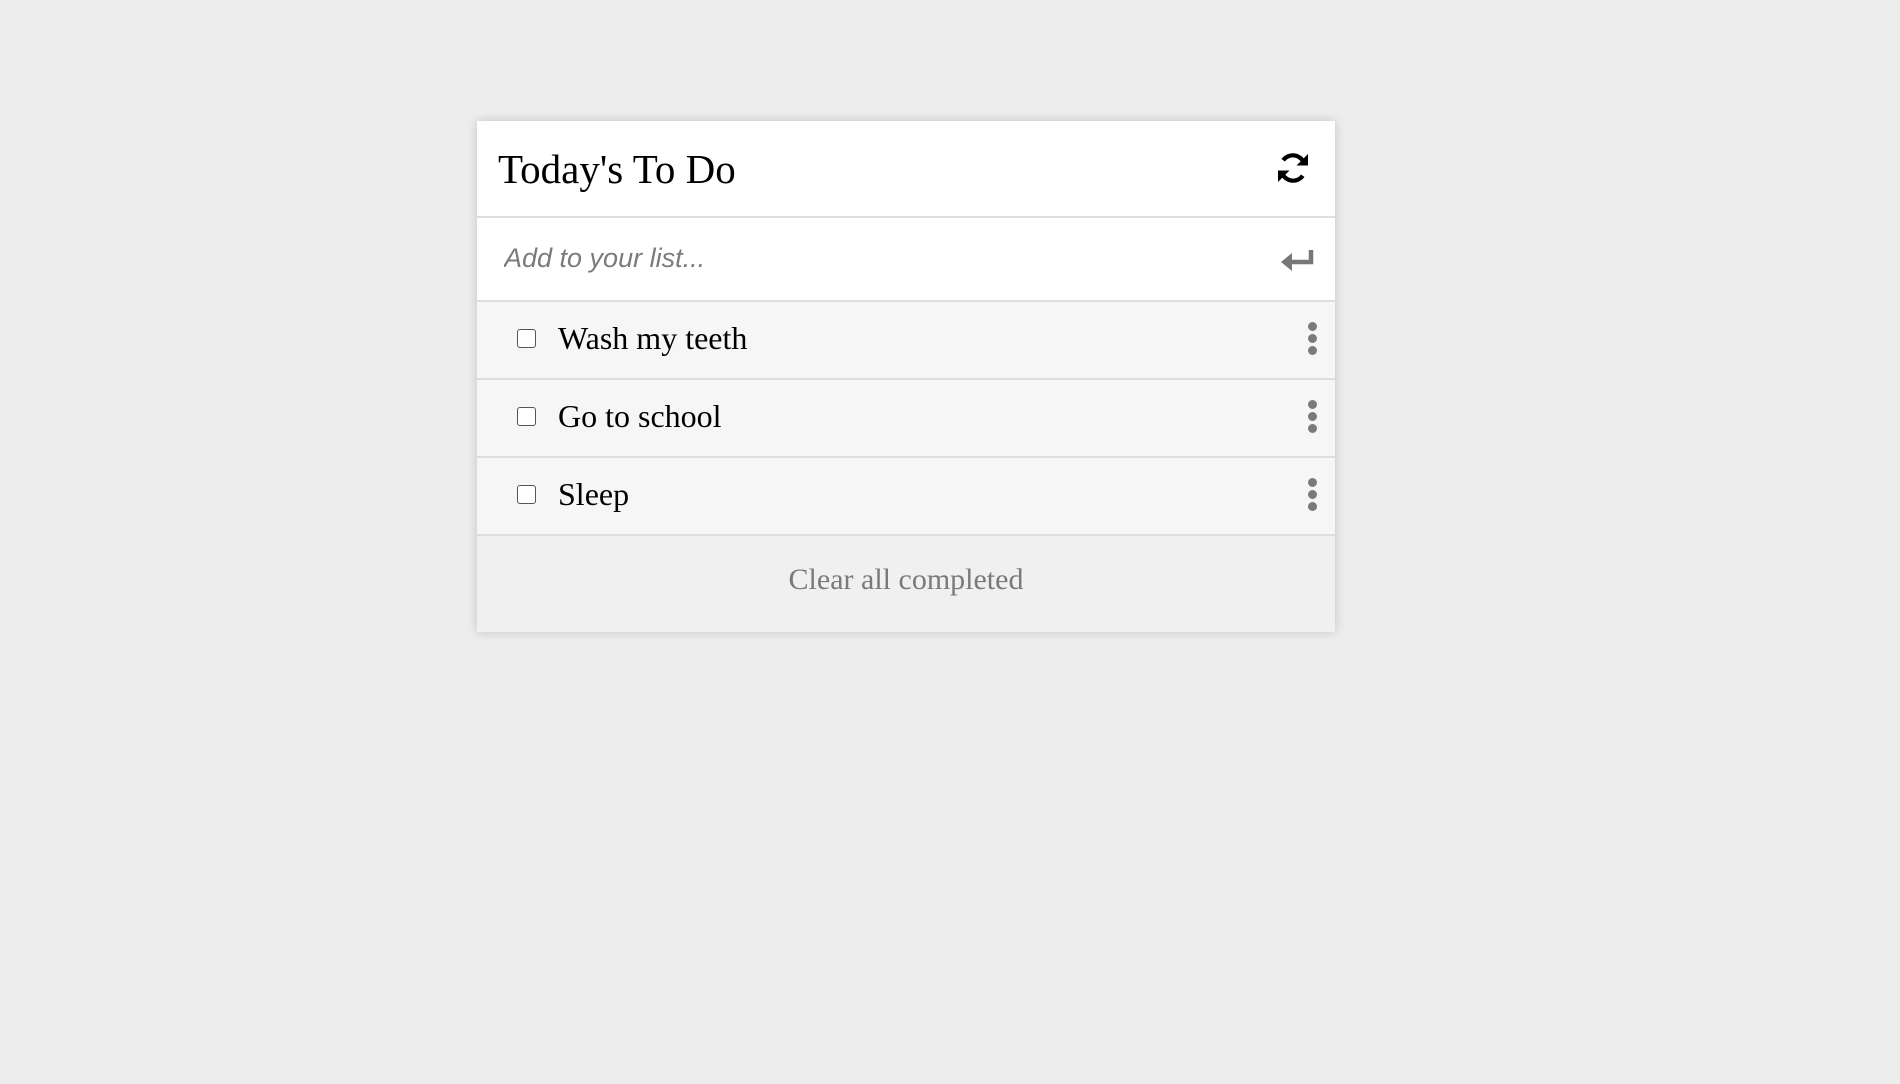 The height and width of the screenshot is (1084, 1900). I want to click on todo-item-text: Sleep, so click(594, 494).